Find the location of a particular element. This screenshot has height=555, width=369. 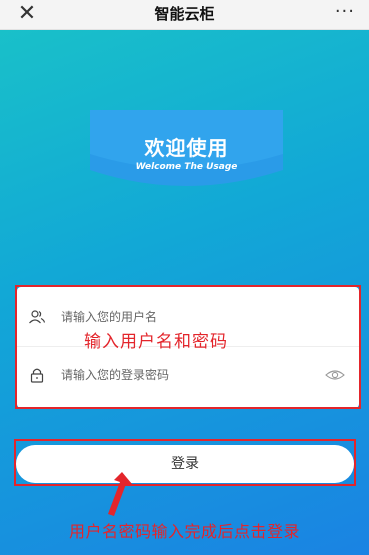

button-annotation: 用户名密码输入完成后点击登录 is located at coordinates (184, 531).